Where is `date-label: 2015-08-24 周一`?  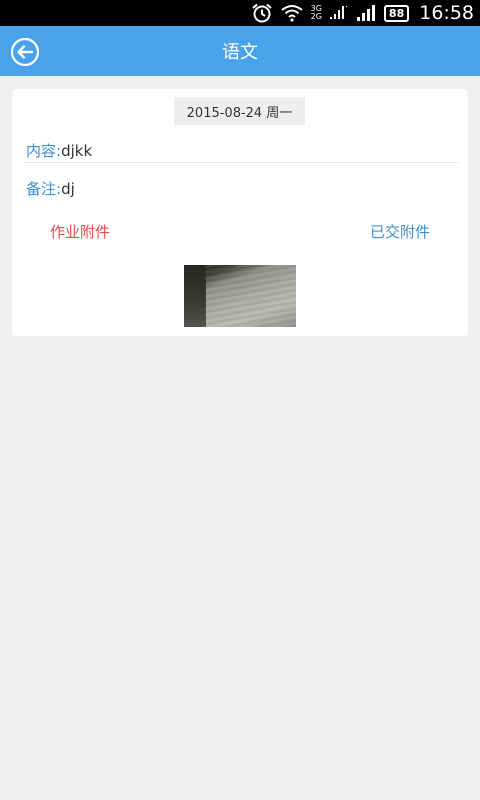
date-label: 2015-08-24 周一 is located at coordinates (239, 111).